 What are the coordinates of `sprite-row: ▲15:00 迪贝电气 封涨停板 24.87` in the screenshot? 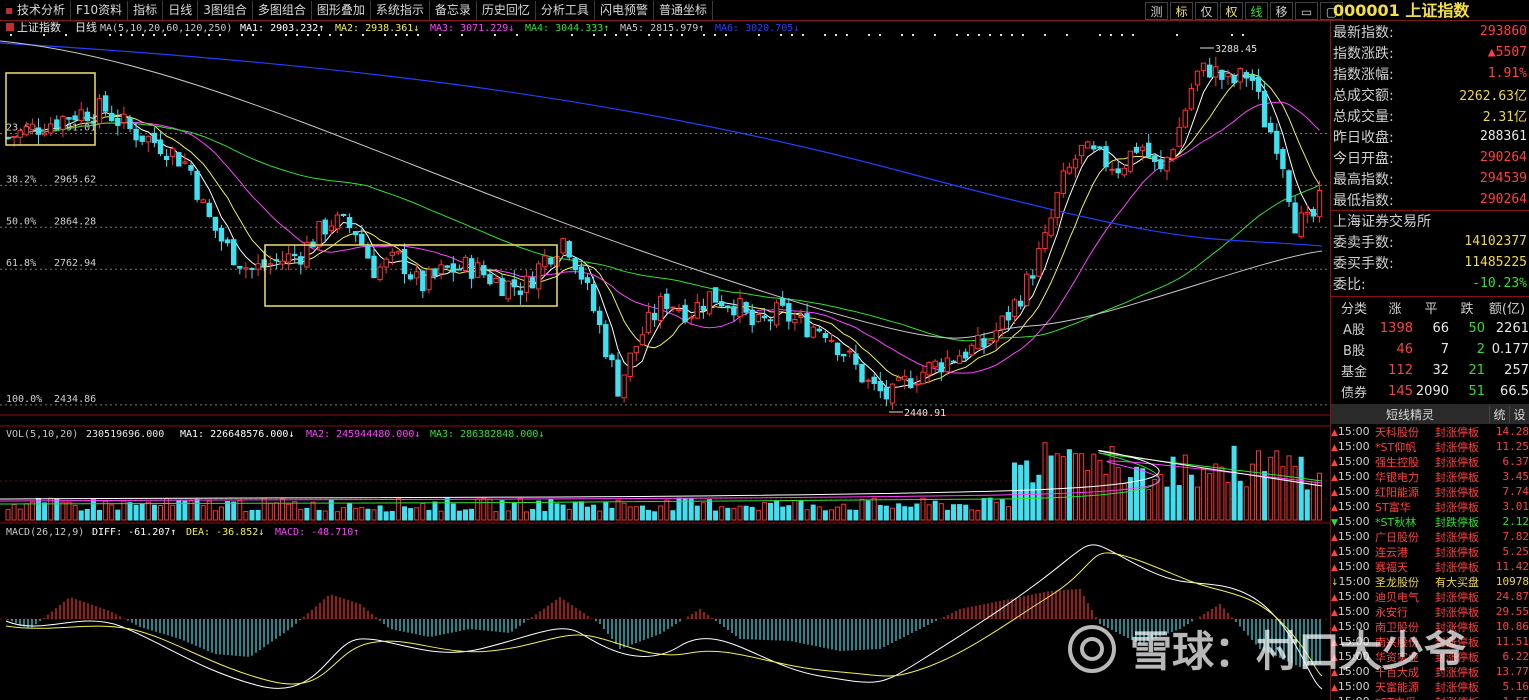 It's located at (1430, 596).